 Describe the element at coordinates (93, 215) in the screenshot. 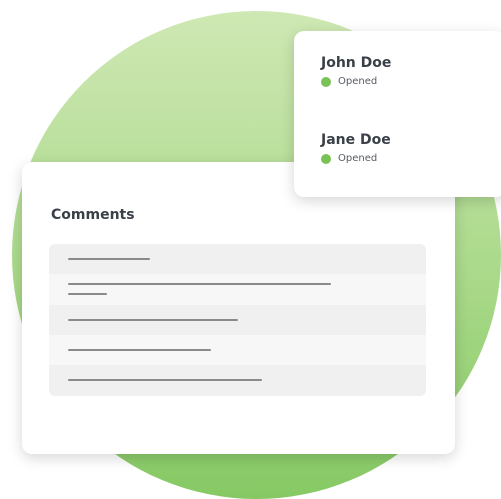

I see `comments-title: Comments` at that location.